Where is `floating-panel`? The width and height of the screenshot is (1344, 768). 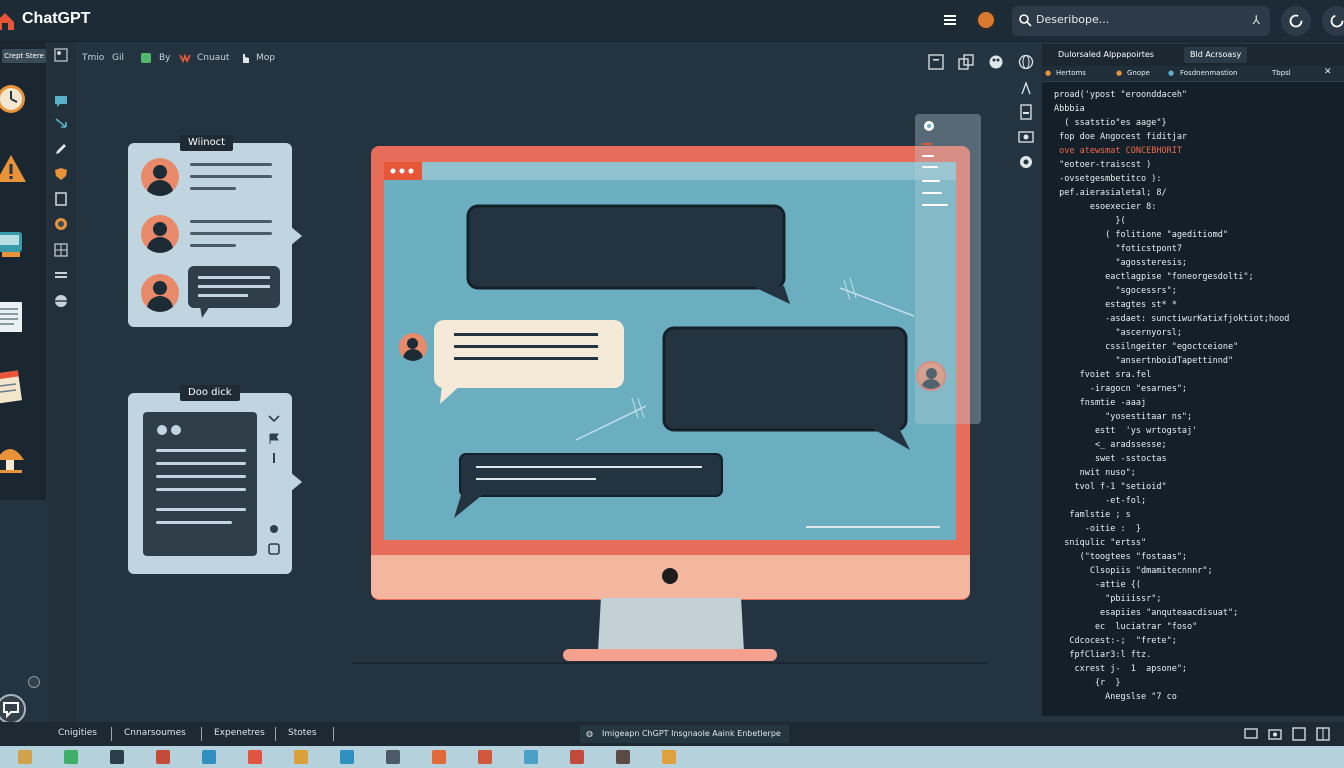
floating-panel is located at coordinates (948, 269).